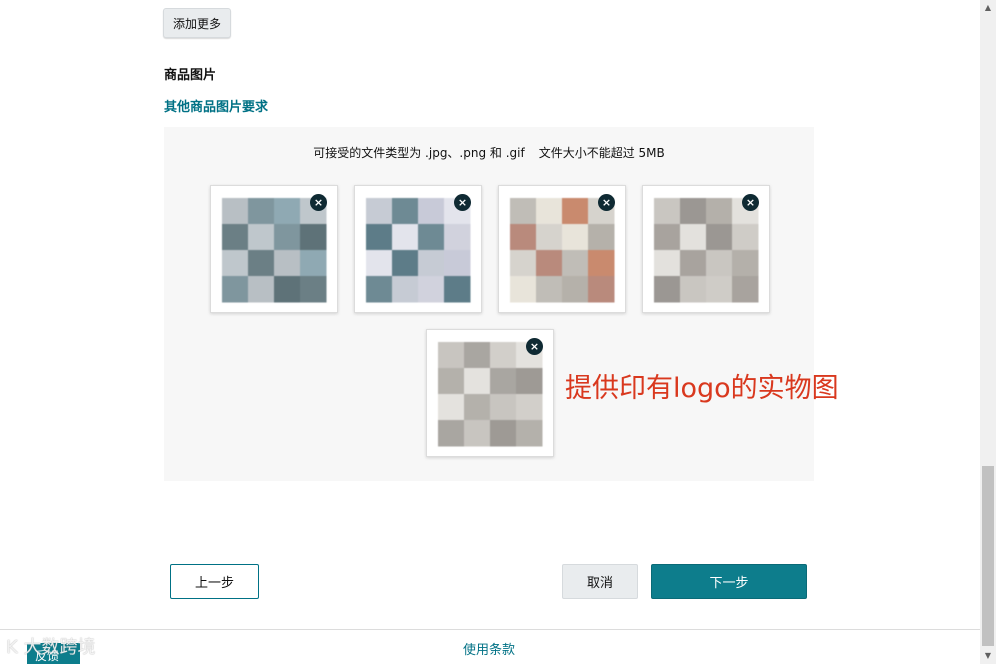 The width and height of the screenshot is (996, 664). I want to click on scrollbar-thumb, so click(988, 556).